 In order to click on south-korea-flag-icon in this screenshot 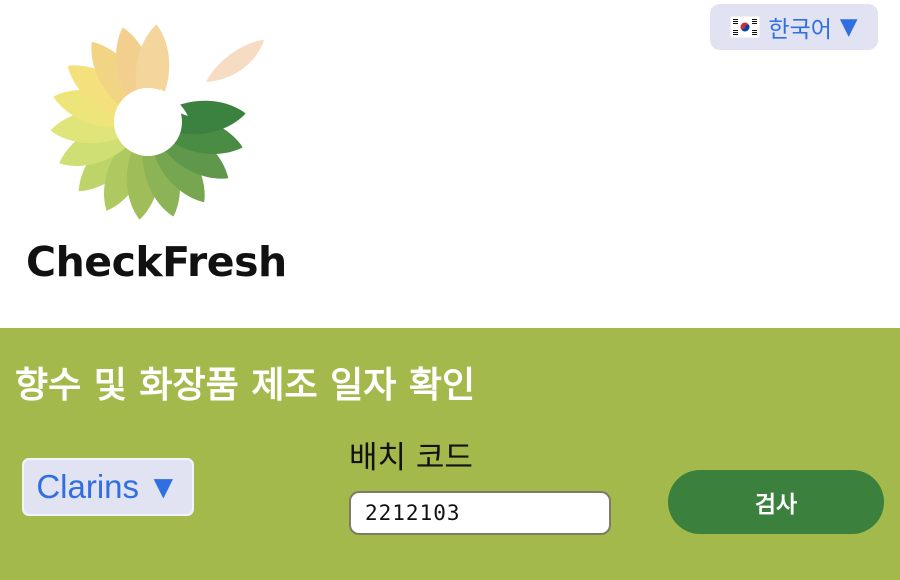, I will do `click(745, 27)`.